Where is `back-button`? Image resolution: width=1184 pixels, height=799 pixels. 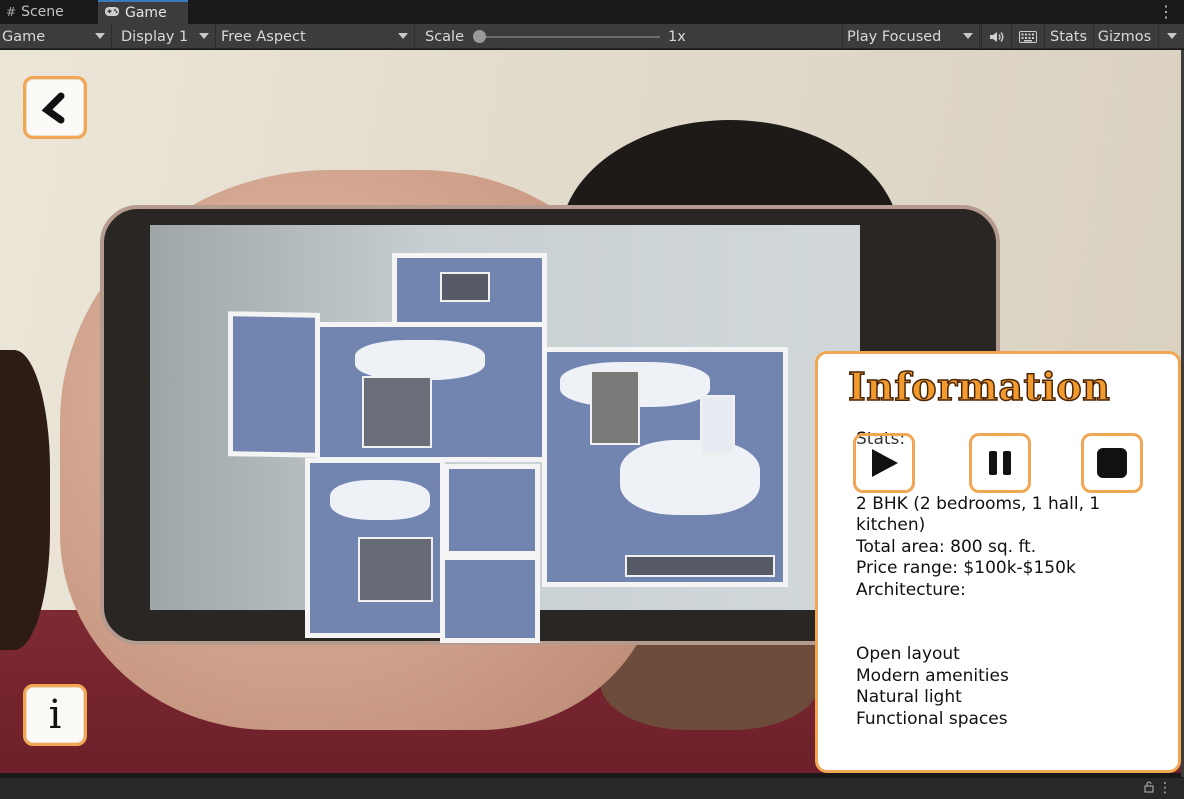
back-button is located at coordinates (55, 107).